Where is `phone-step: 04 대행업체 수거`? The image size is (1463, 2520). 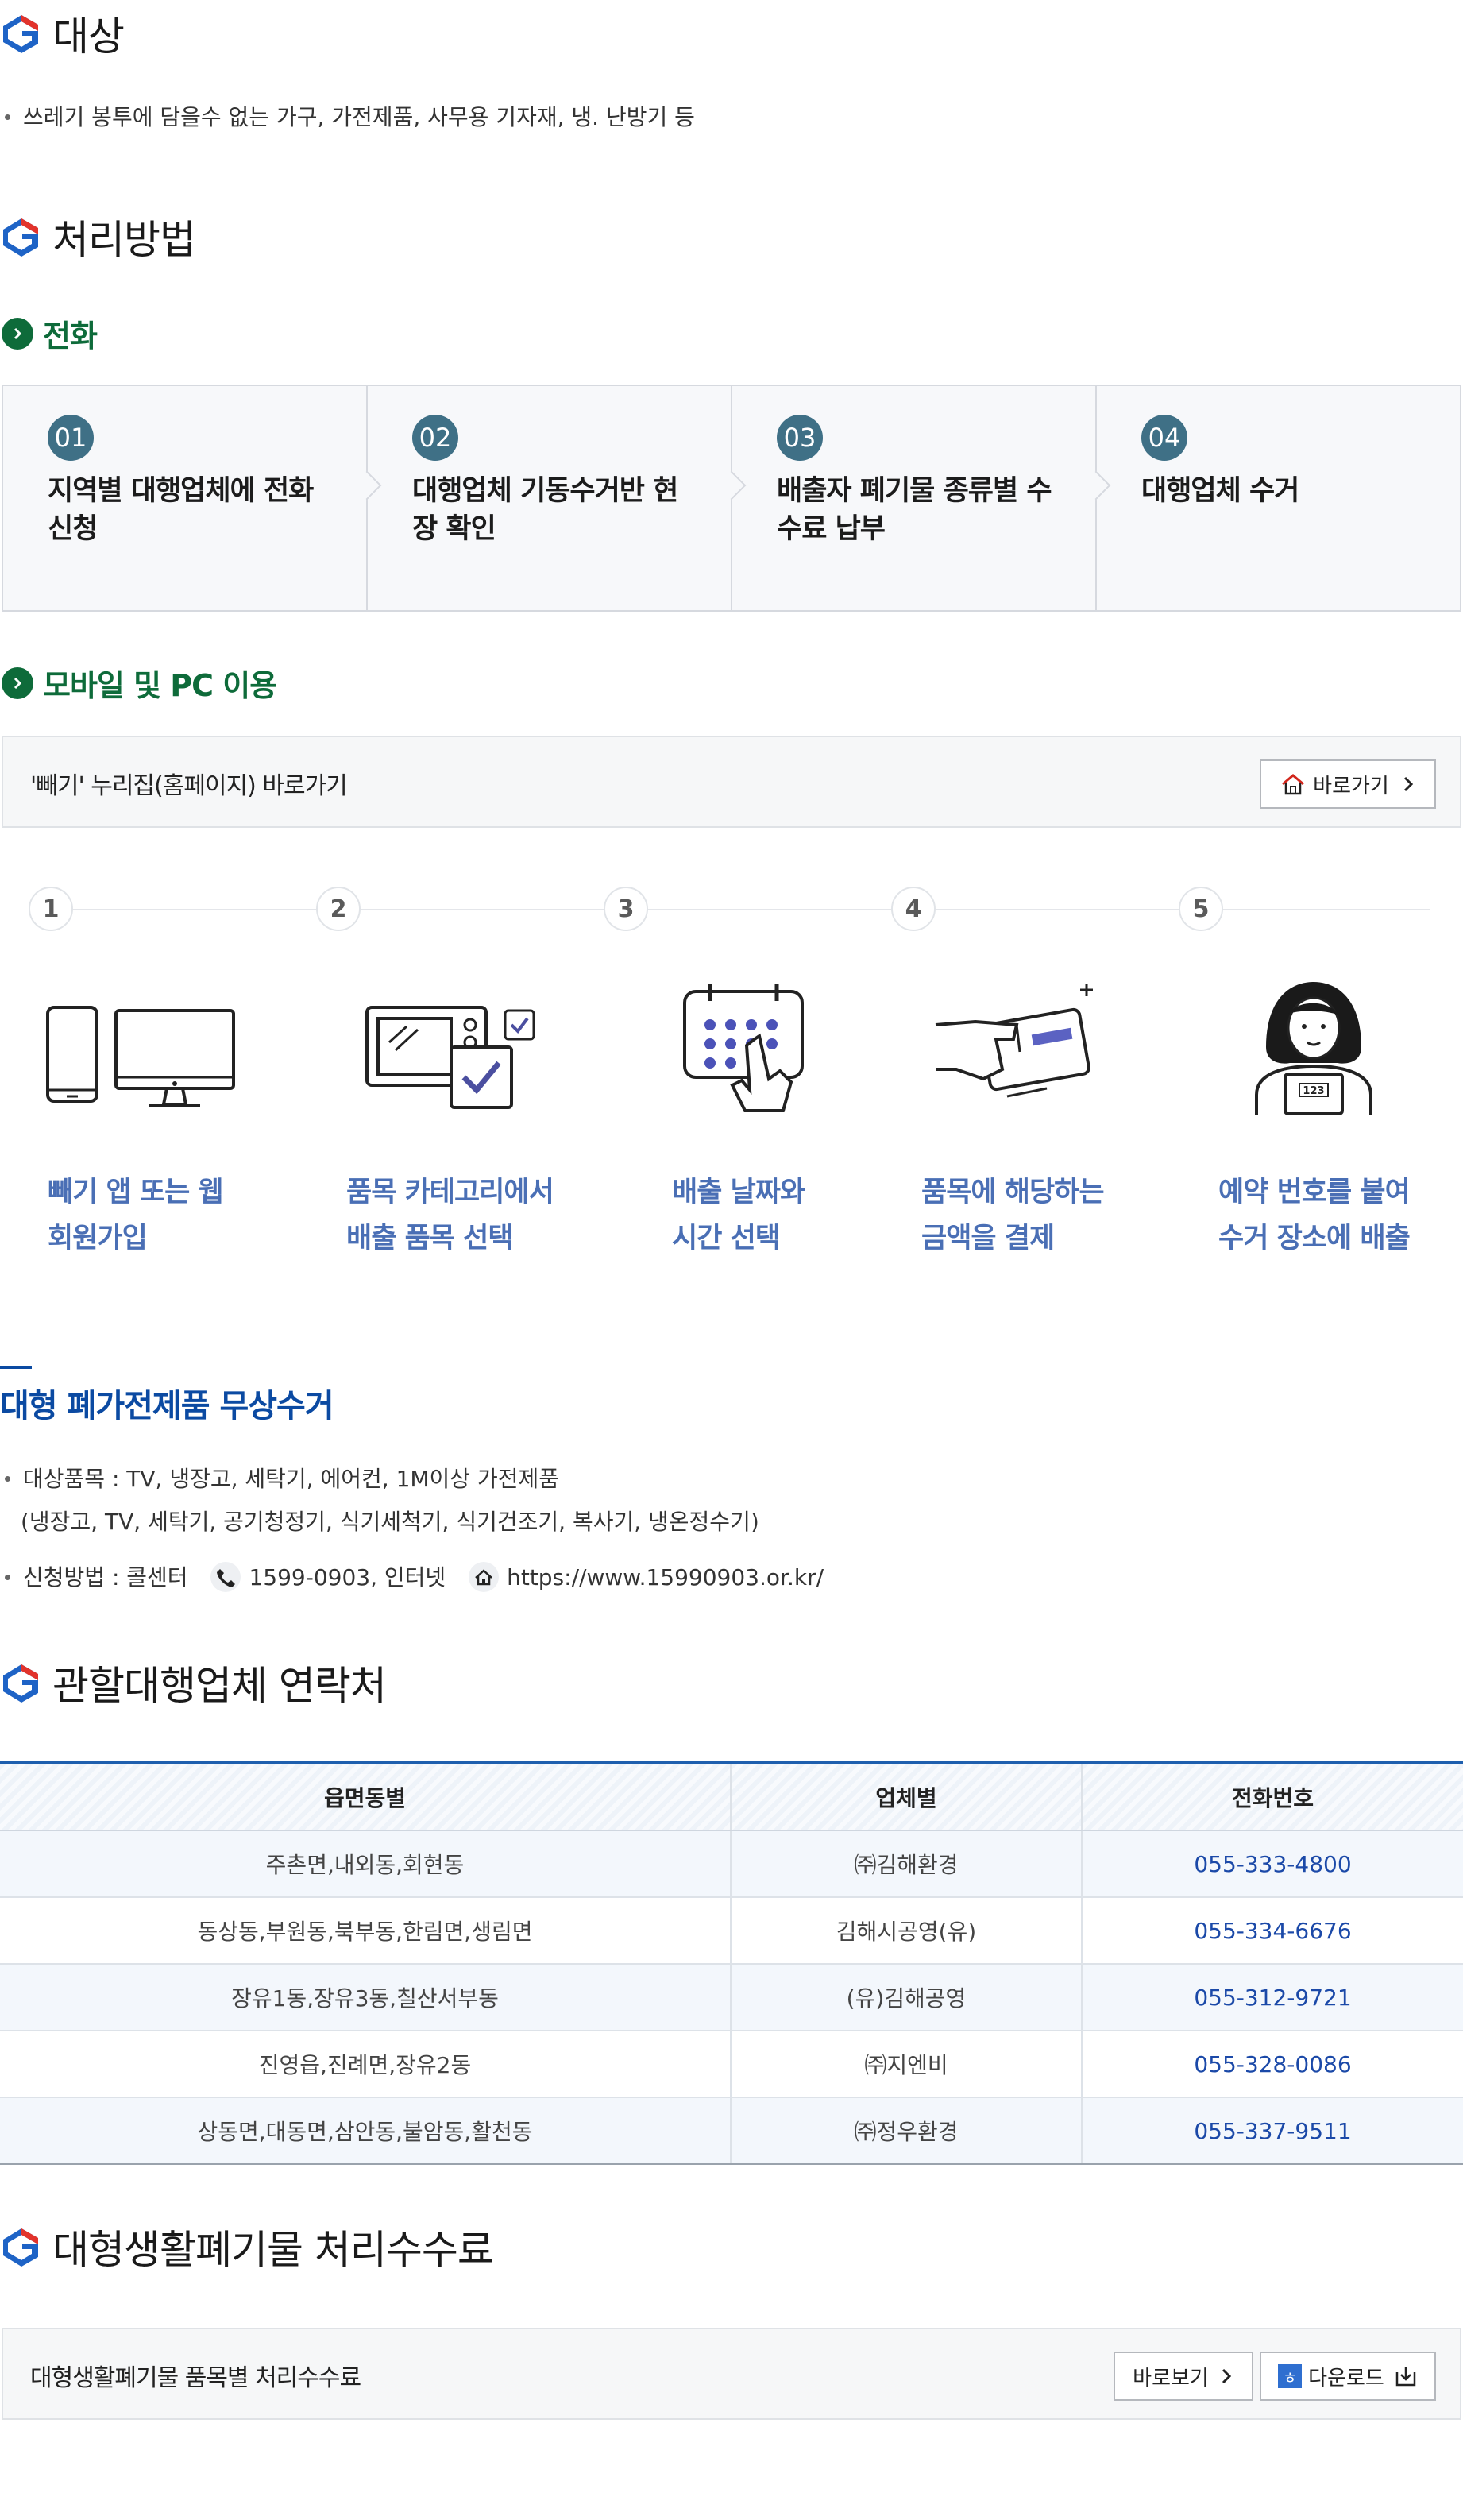
phone-step: 04 대행업체 수거 is located at coordinates (1278, 498).